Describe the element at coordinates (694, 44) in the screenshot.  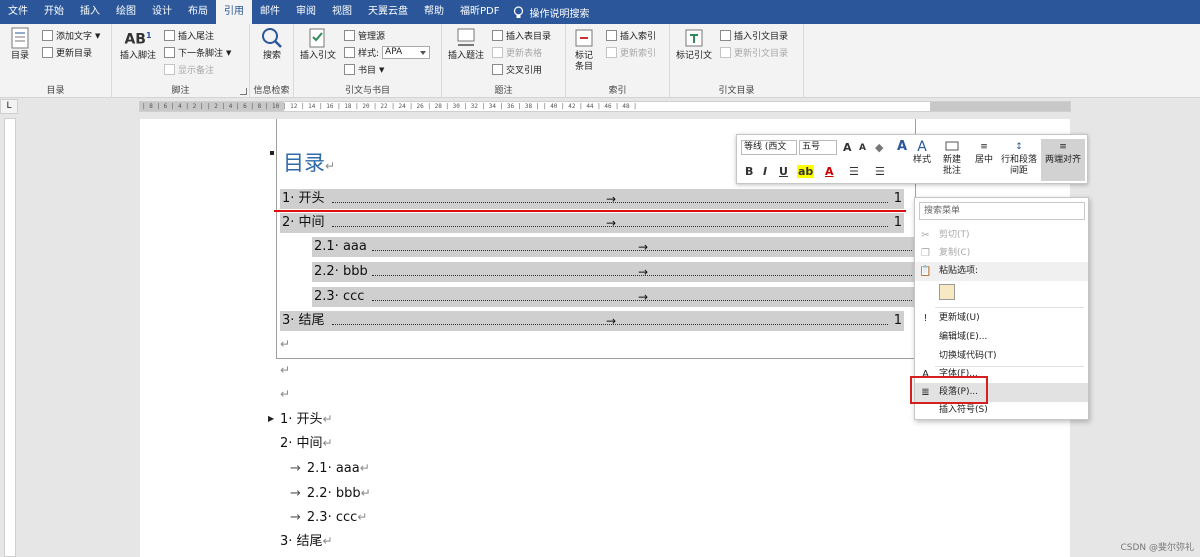
I see `mark-citation-button: 标记引文` at that location.